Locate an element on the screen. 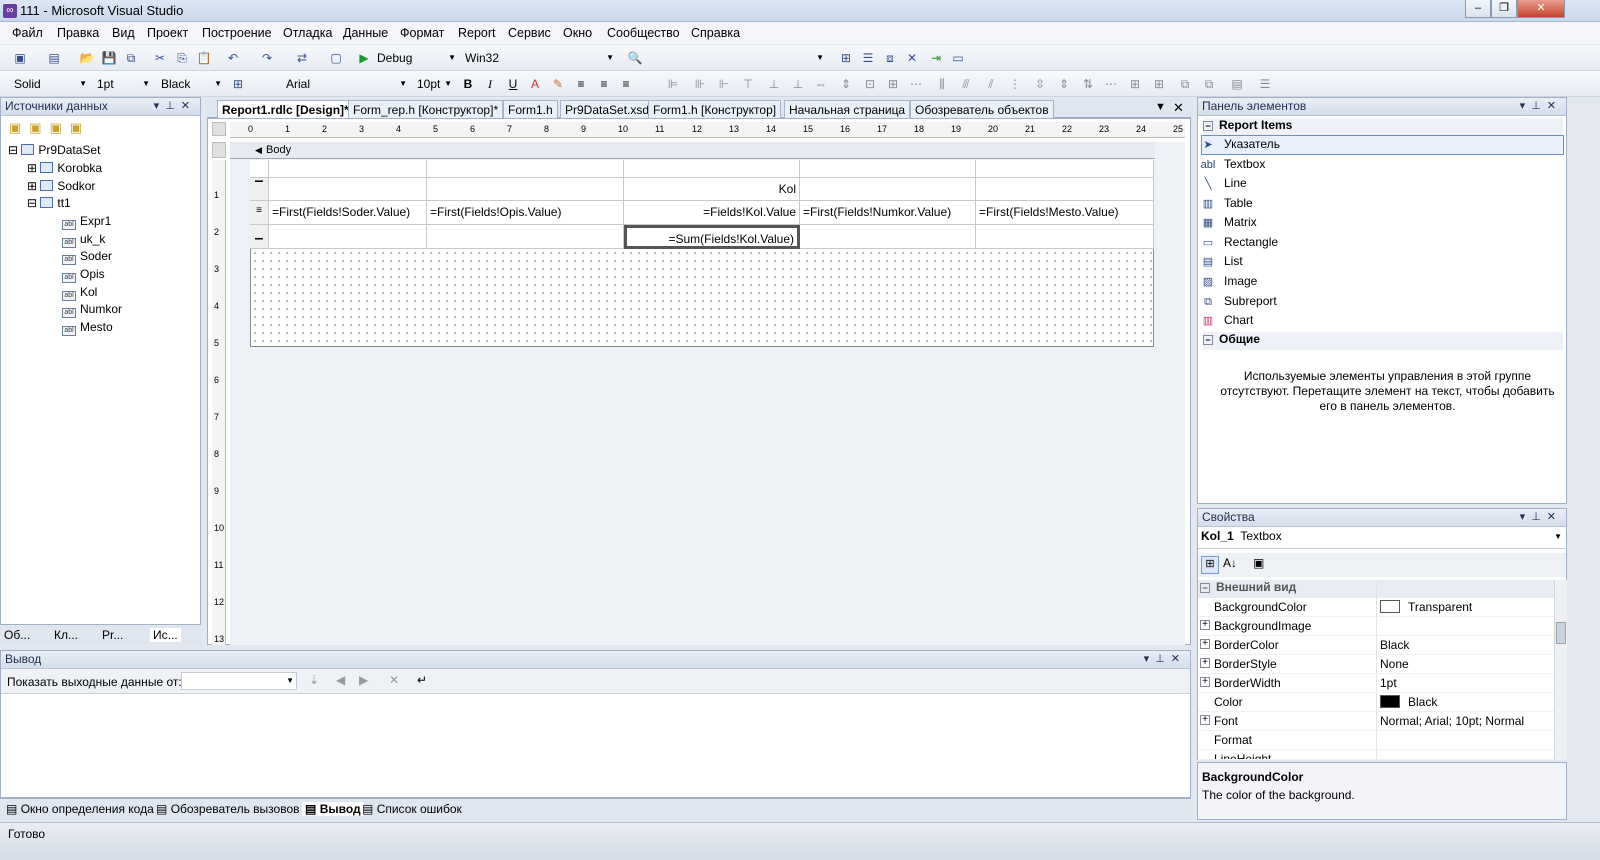 The width and height of the screenshot is (1600, 860). table-cell: =First(Fields!Soder.Value) is located at coordinates (348, 213).